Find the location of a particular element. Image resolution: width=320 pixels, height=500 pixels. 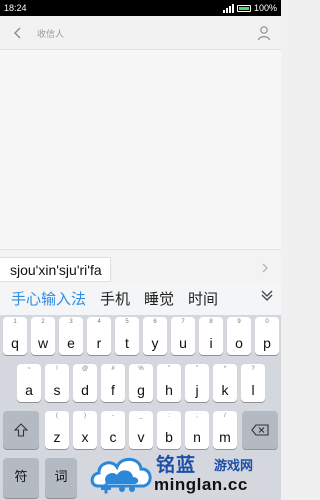

key-primary-label: j is located at coordinates (197, 390).